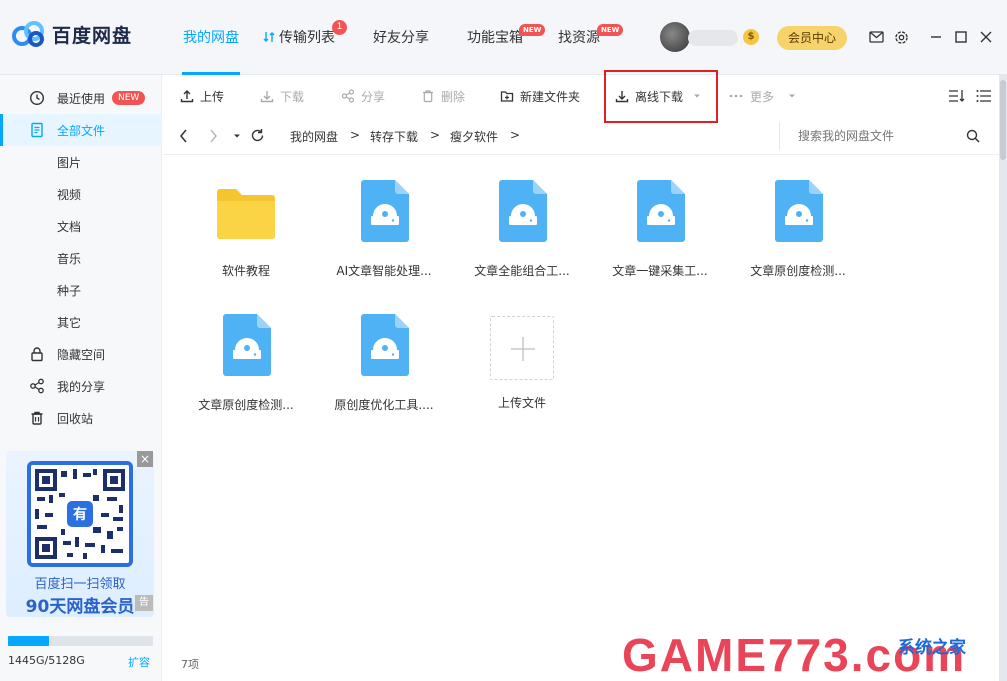 The image size is (1007, 681). What do you see at coordinates (237, 136) in the screenshot?
I see `history-dropdown-icon` at bounding box center [237, 136].